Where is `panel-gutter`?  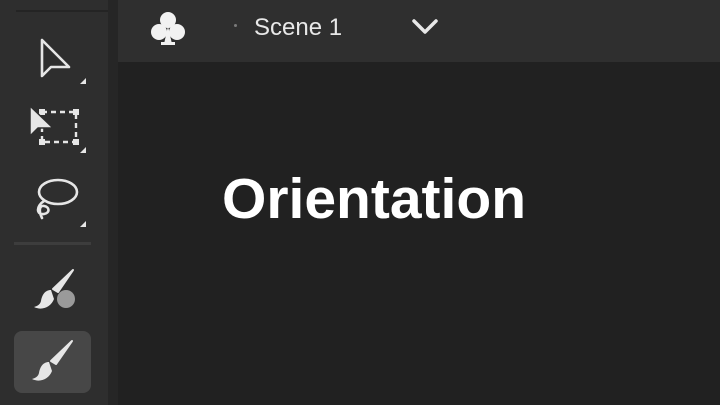 panel-gutter is located at coordinates (113, 202).